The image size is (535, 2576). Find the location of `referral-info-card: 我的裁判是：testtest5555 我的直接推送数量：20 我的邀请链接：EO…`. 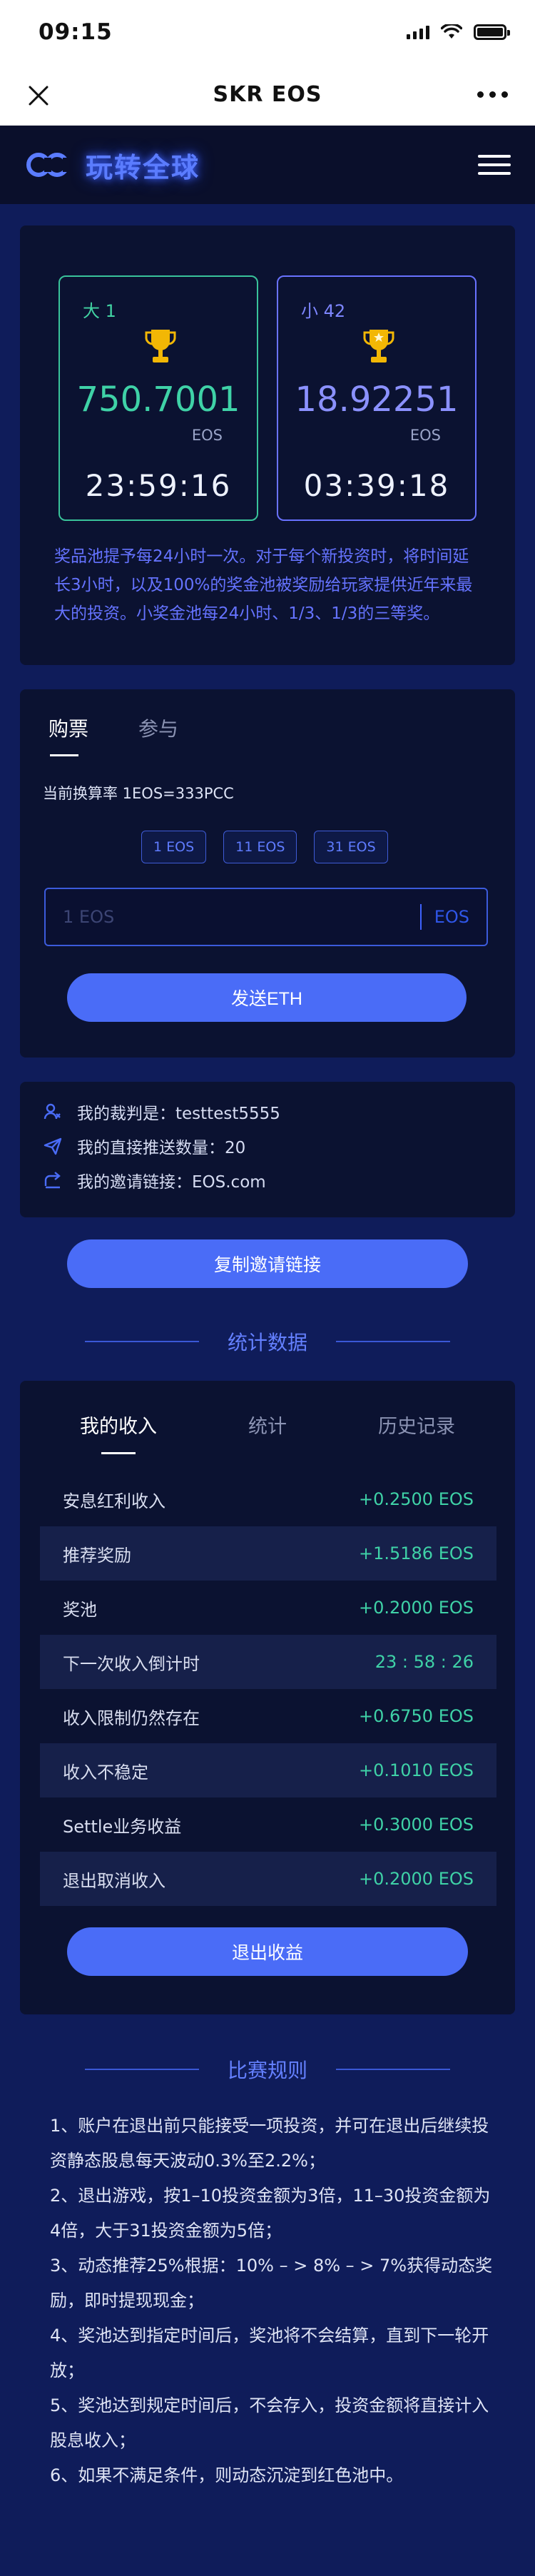

referral-info-card: 我的裁判是：testtest5555 我的直接推送数量：20 我的邀请链接：EO… is located at coordinates (267, 1149).